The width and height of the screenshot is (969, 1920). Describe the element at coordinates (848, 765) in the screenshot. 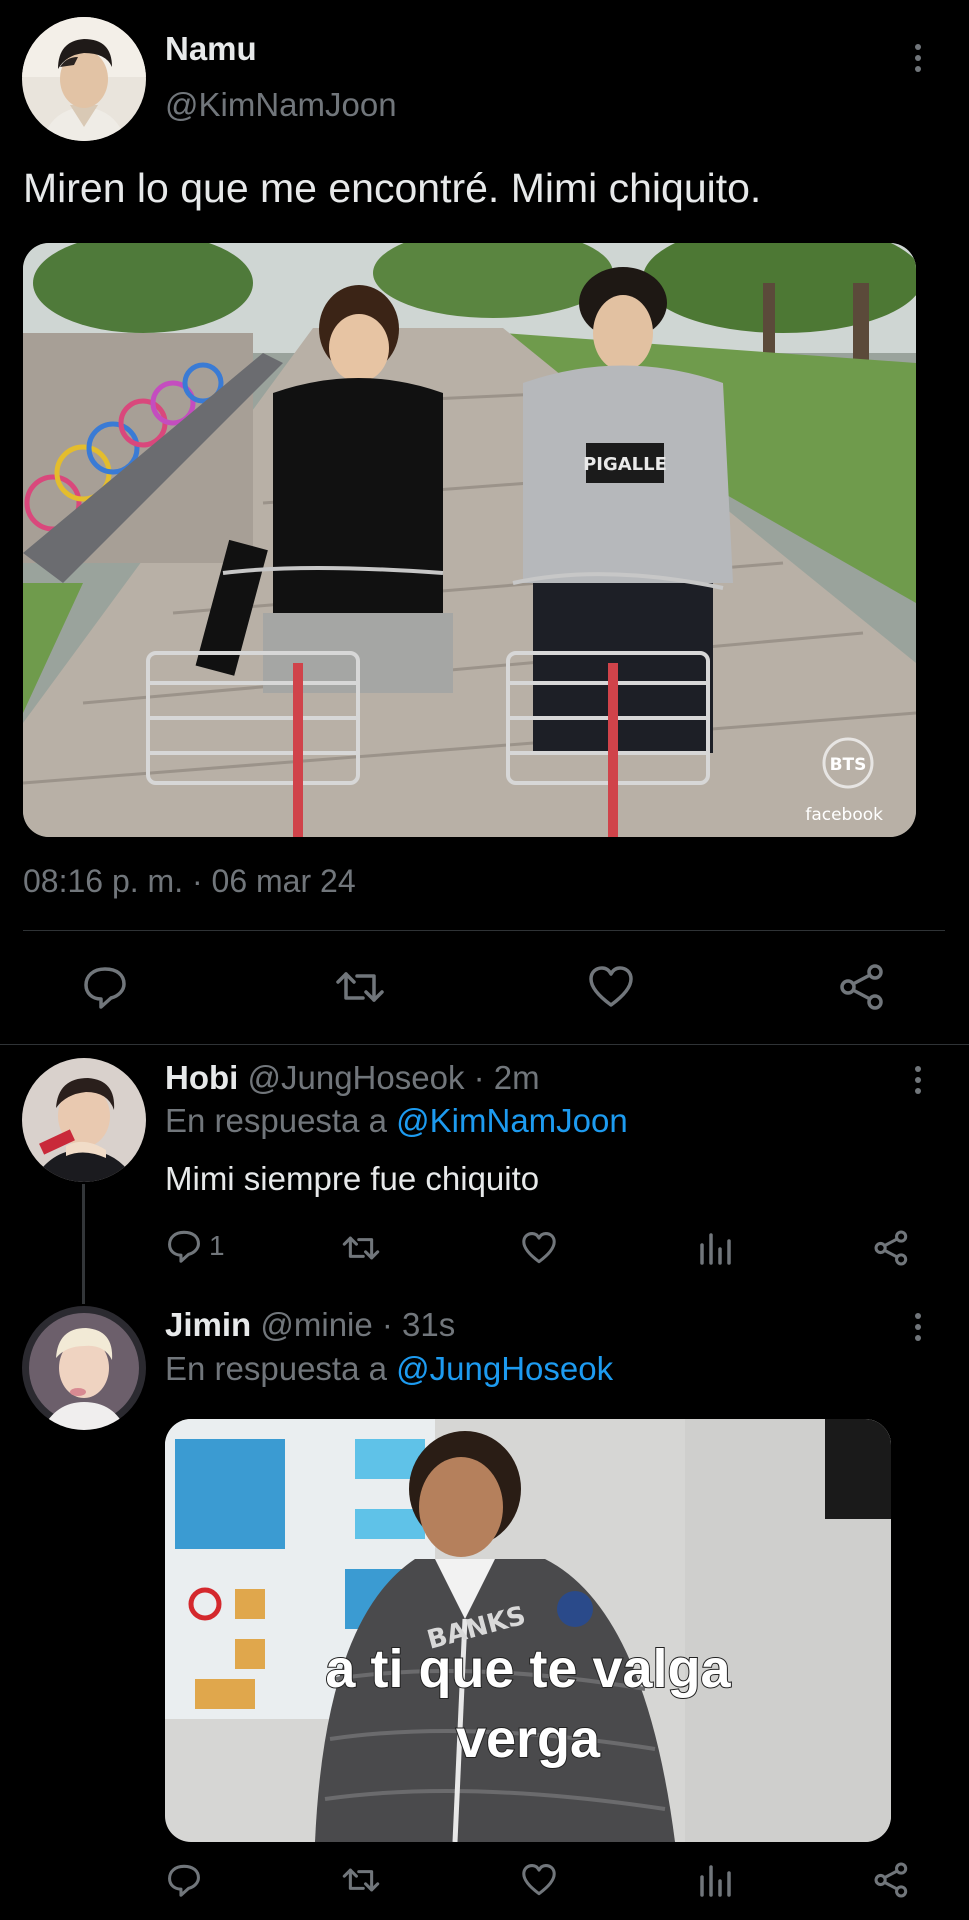

I see `photo-logo: BTS` at that location.